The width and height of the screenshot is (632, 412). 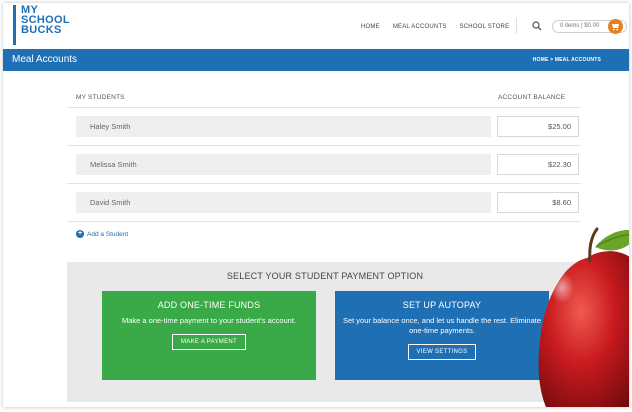 What do you see at coordinates (108, 234) in the screenshot?
I see `add-student-label: Add a Student` at bounding box center [108, 234].